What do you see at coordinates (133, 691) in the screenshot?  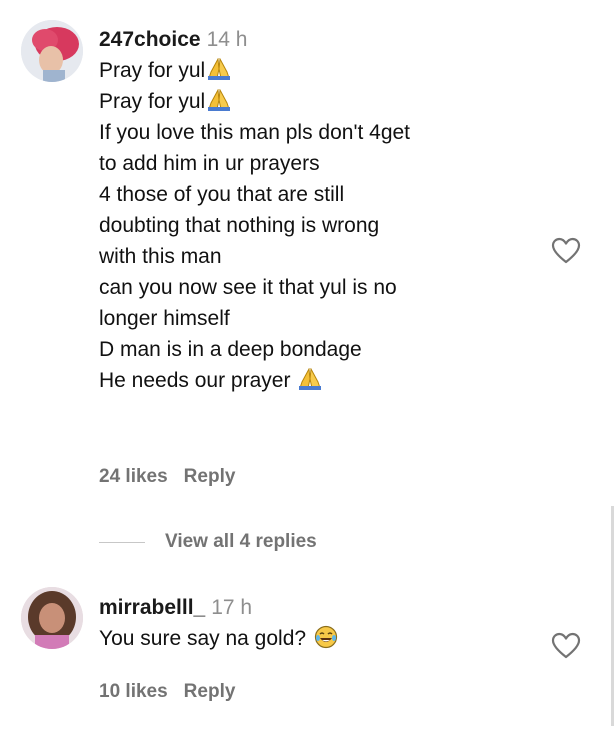 I see `likes-count: 10 likes` at bounding box center [133, 691].